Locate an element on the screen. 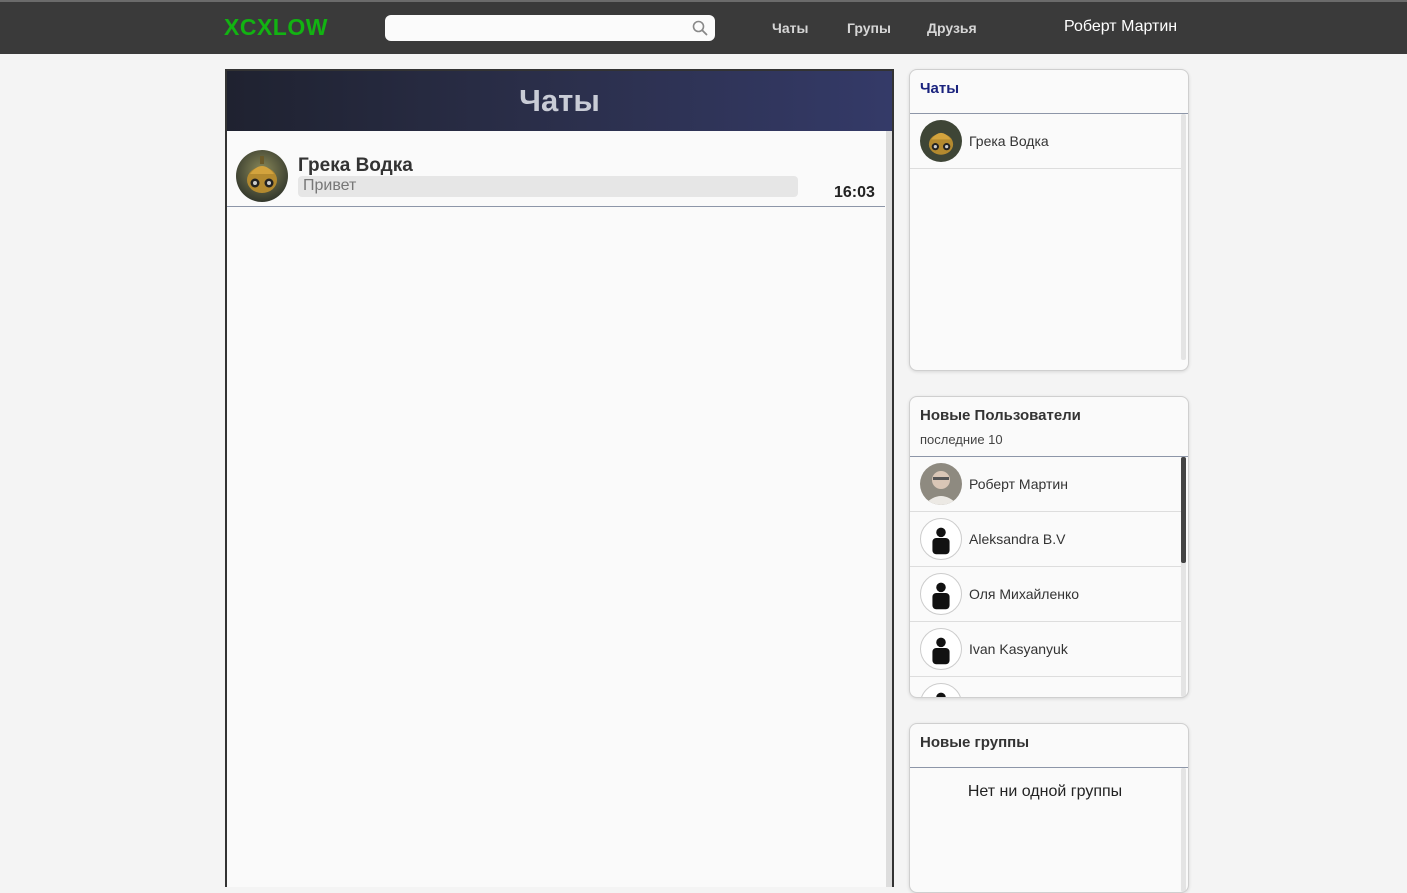  chats-scrollbar is located at coordinates (889, 509).